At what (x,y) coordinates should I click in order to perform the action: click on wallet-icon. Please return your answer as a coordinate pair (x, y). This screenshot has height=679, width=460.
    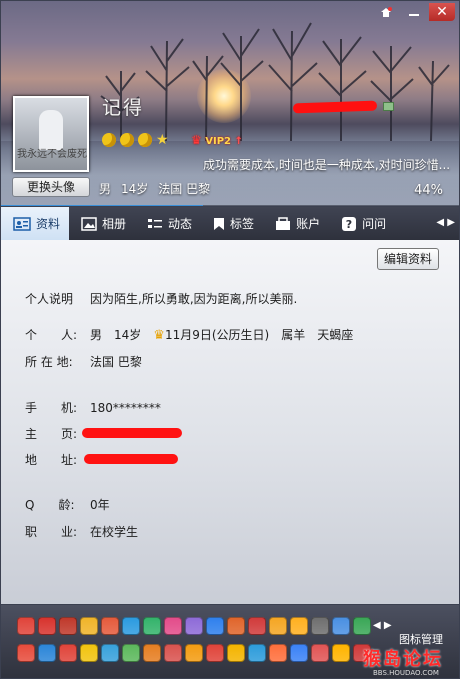
    Looking at the image, I should click on (283, 223).